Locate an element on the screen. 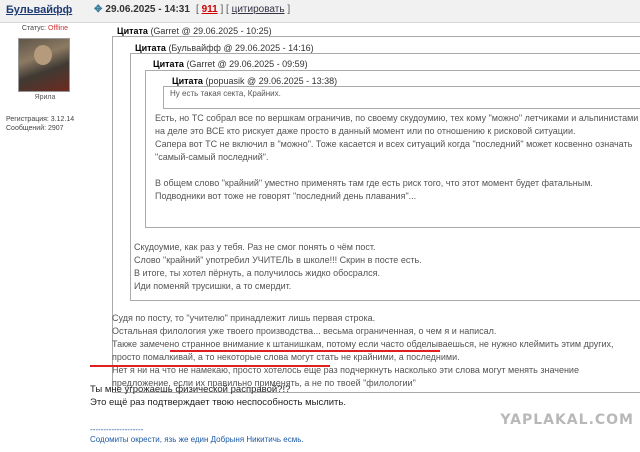 The width and height of the screenshot is (640, 452). user-rank: Ярила is located at coordinates (45, 97).